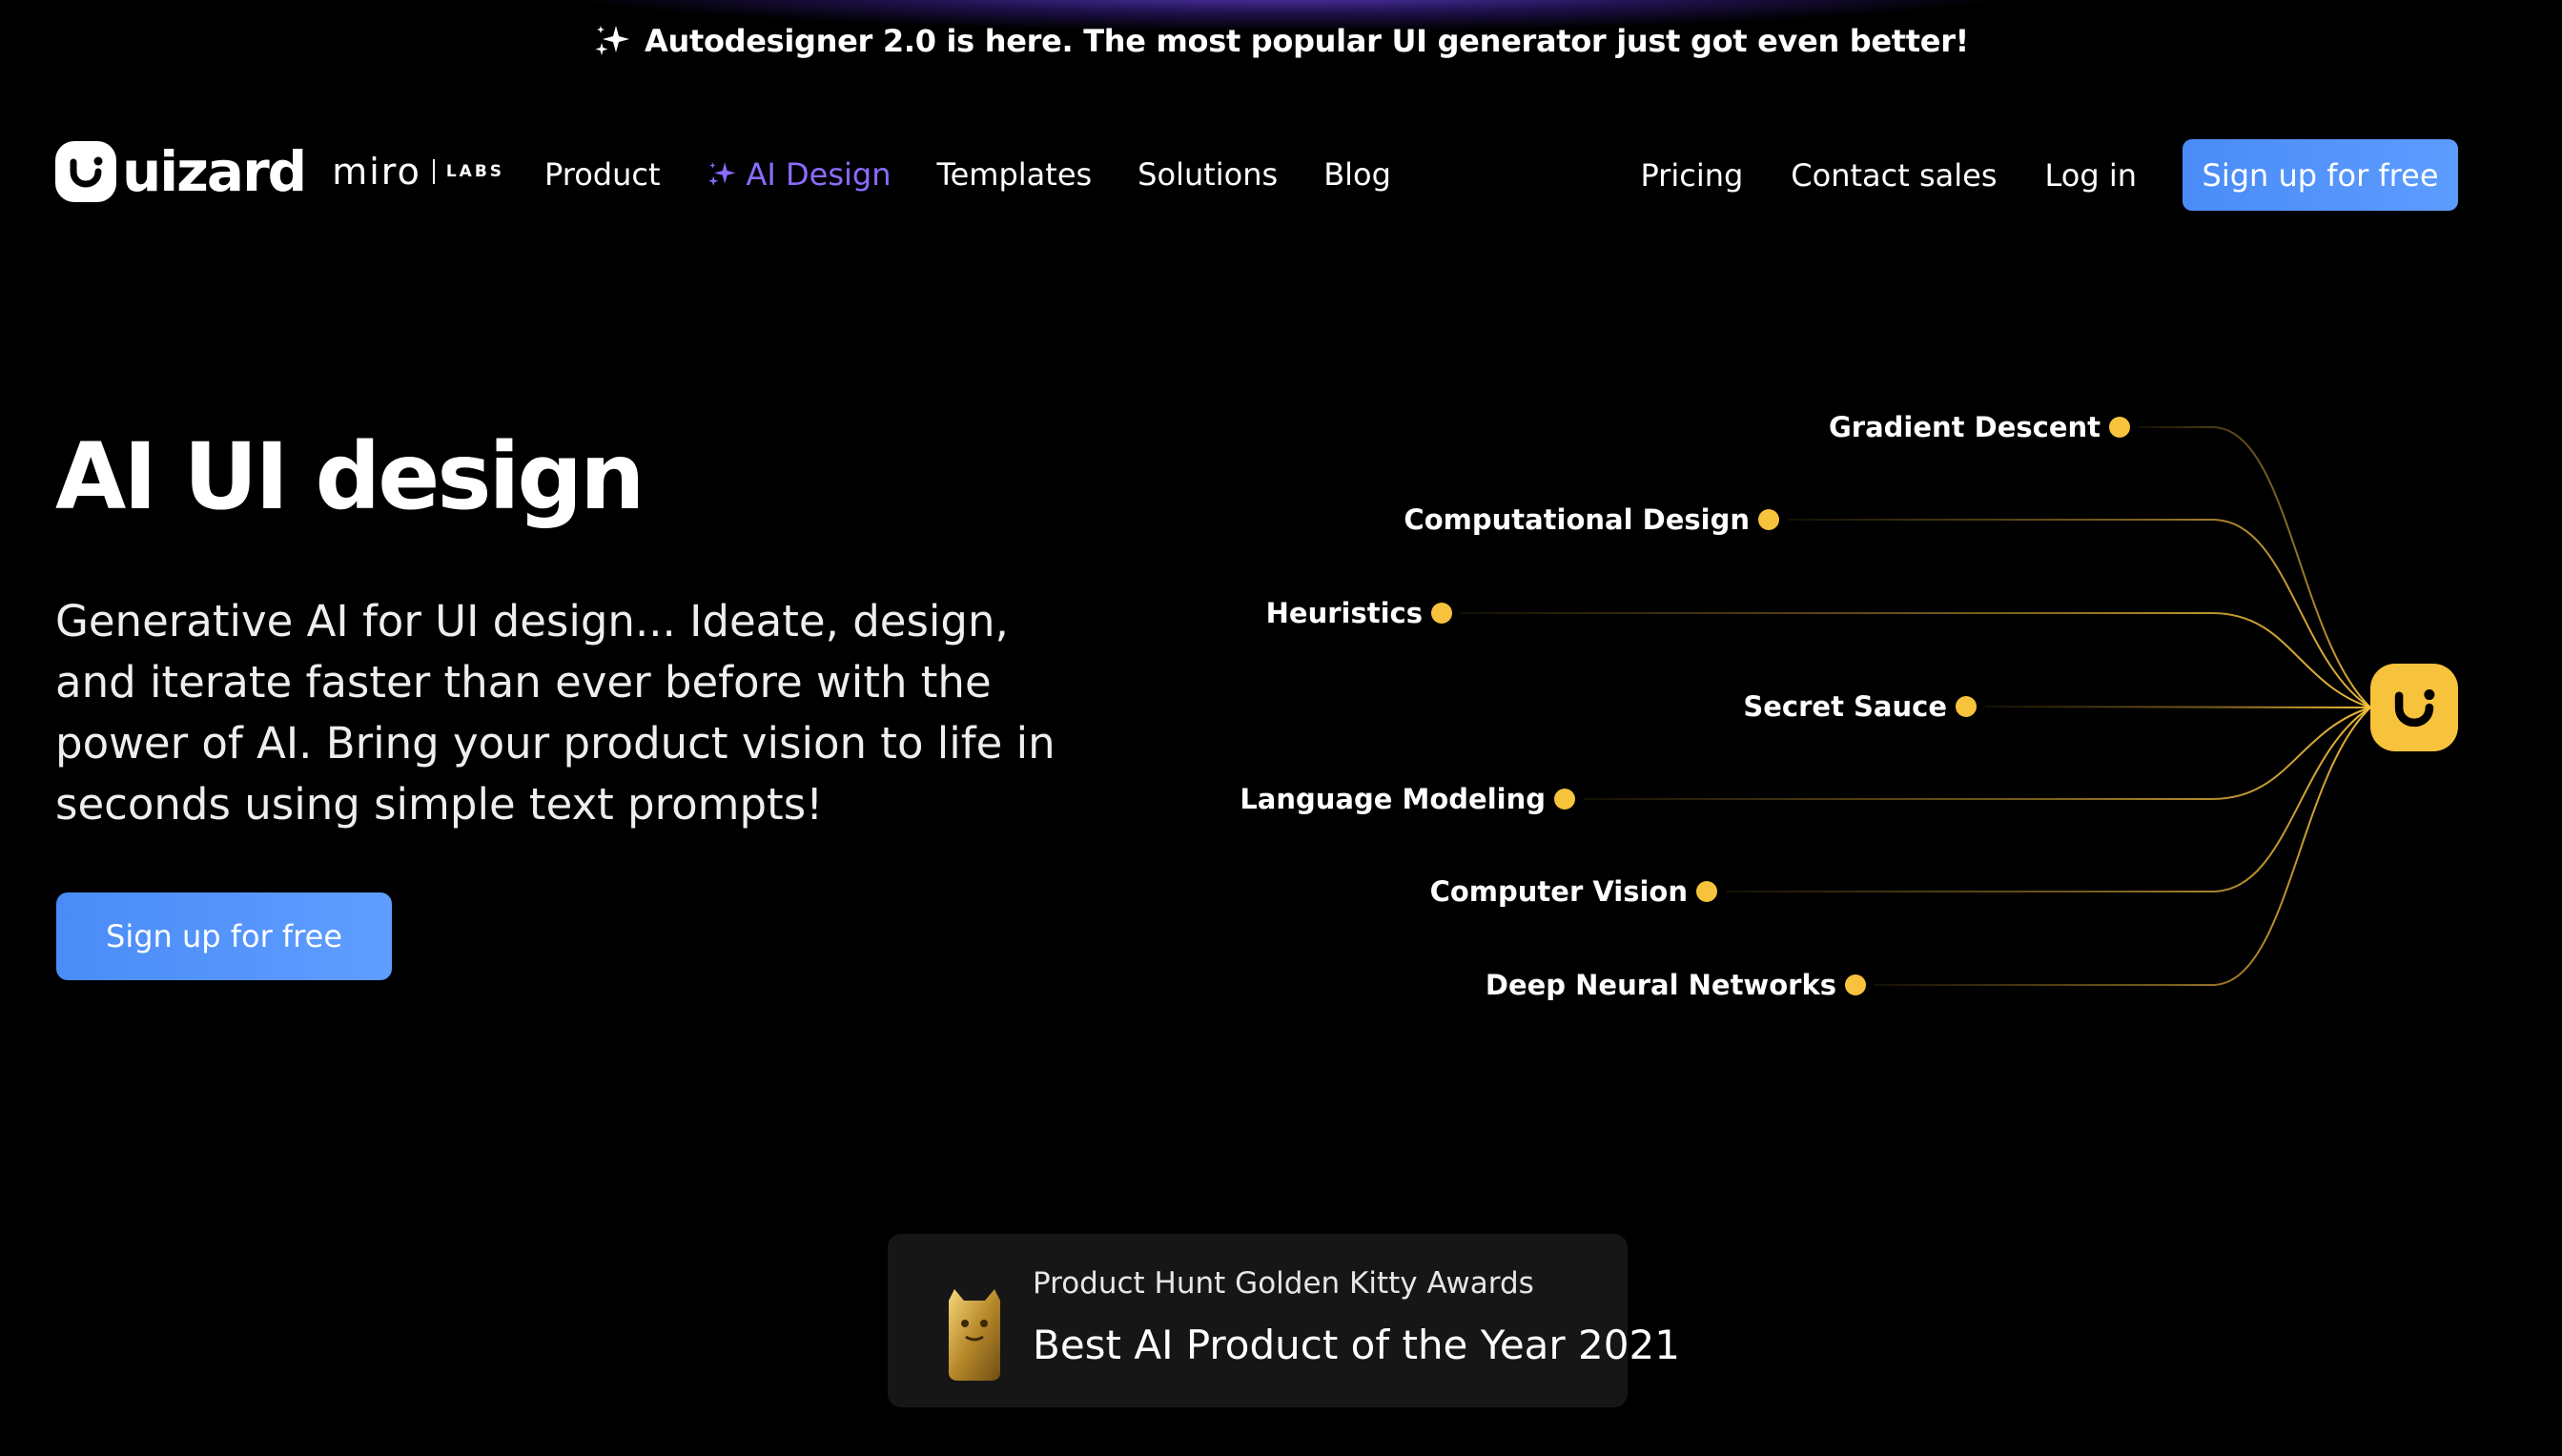  Describe the element at coordinates (1558, 892) in the screenshot. I see `diagram-node-label: Computer Vision` at that location.